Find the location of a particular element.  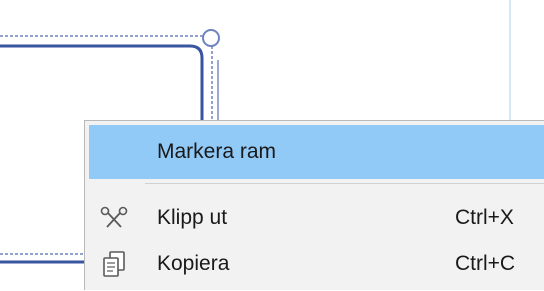

copy-icon is located at coordinates (114, 264).